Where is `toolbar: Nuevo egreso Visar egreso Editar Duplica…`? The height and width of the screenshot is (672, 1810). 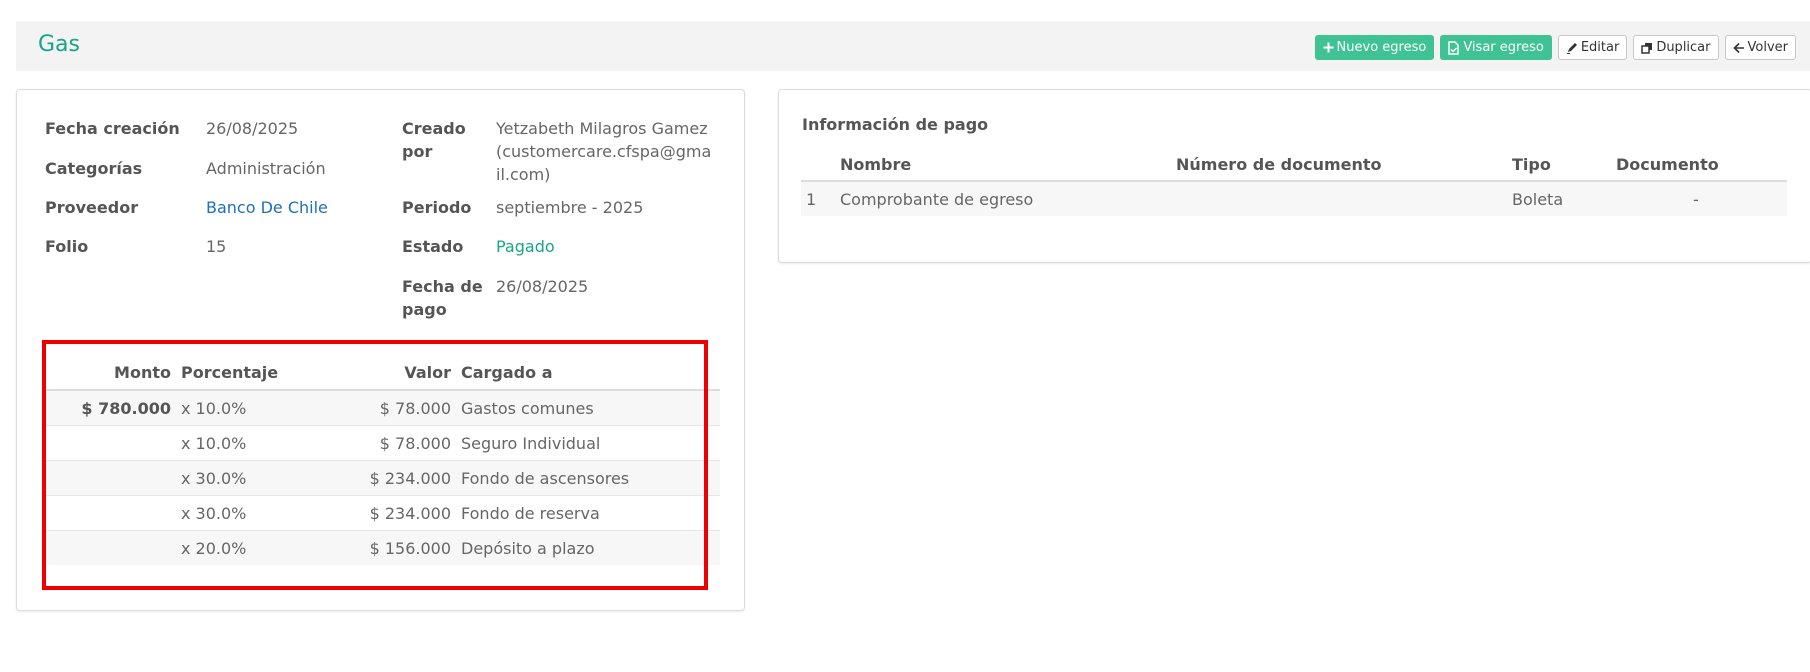
toolbar: Nuevo egreso Visar egreso Editar Duplica… is located at coordinates (1555, 47).